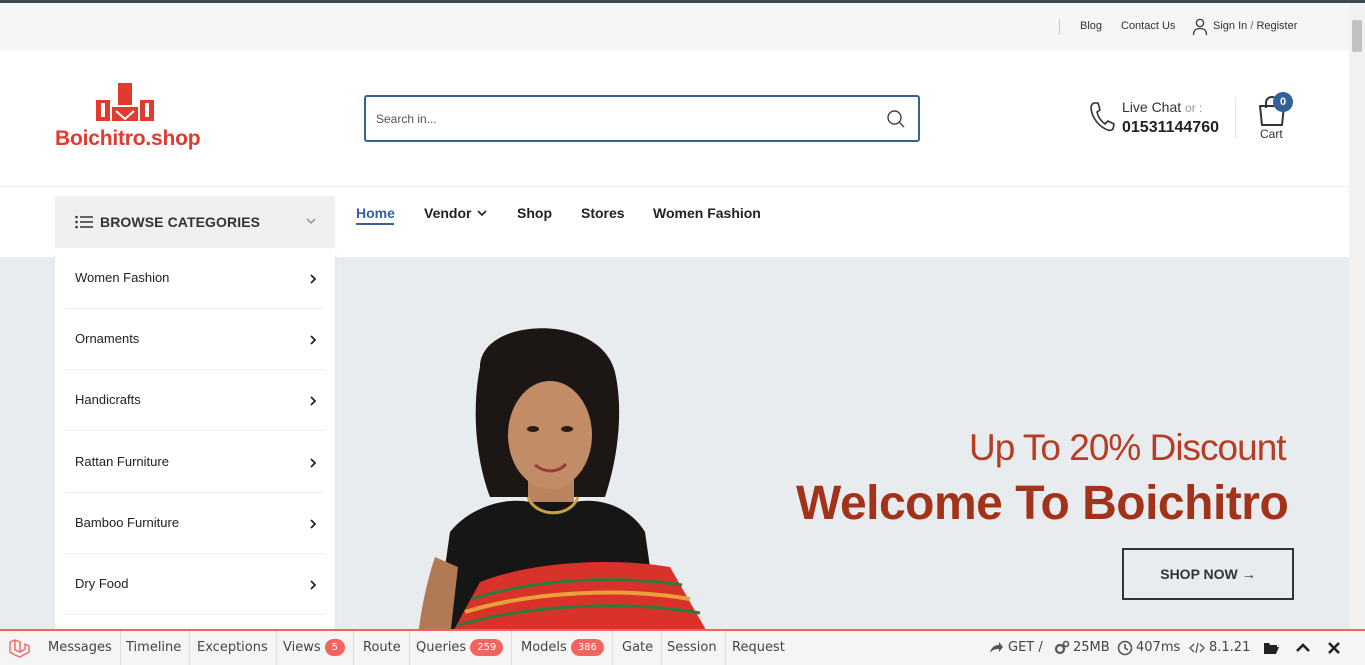 This screenshot has height=665, width=1365. I want to click on debug-tab-views: Views 5, so click(314, 648).